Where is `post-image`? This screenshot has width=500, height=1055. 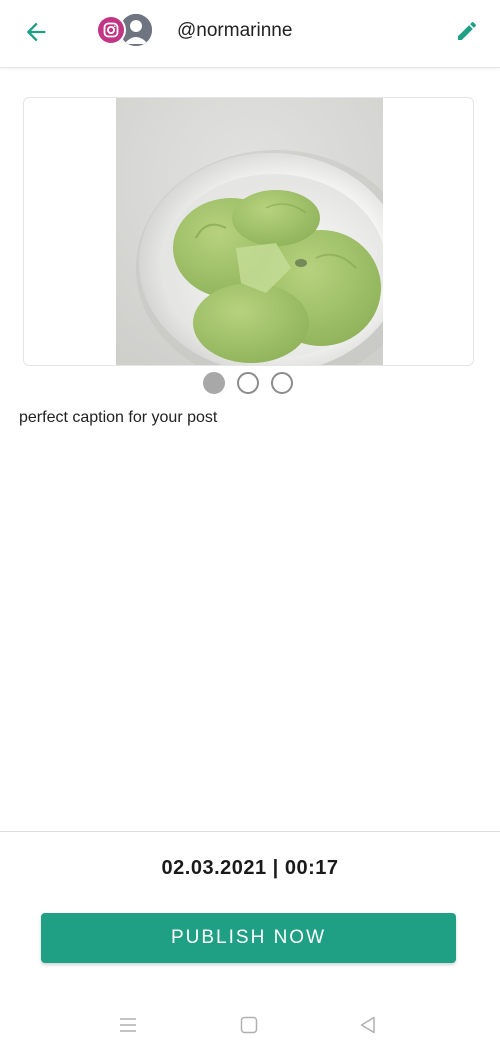
post-image is located at coordinates (249, 231).